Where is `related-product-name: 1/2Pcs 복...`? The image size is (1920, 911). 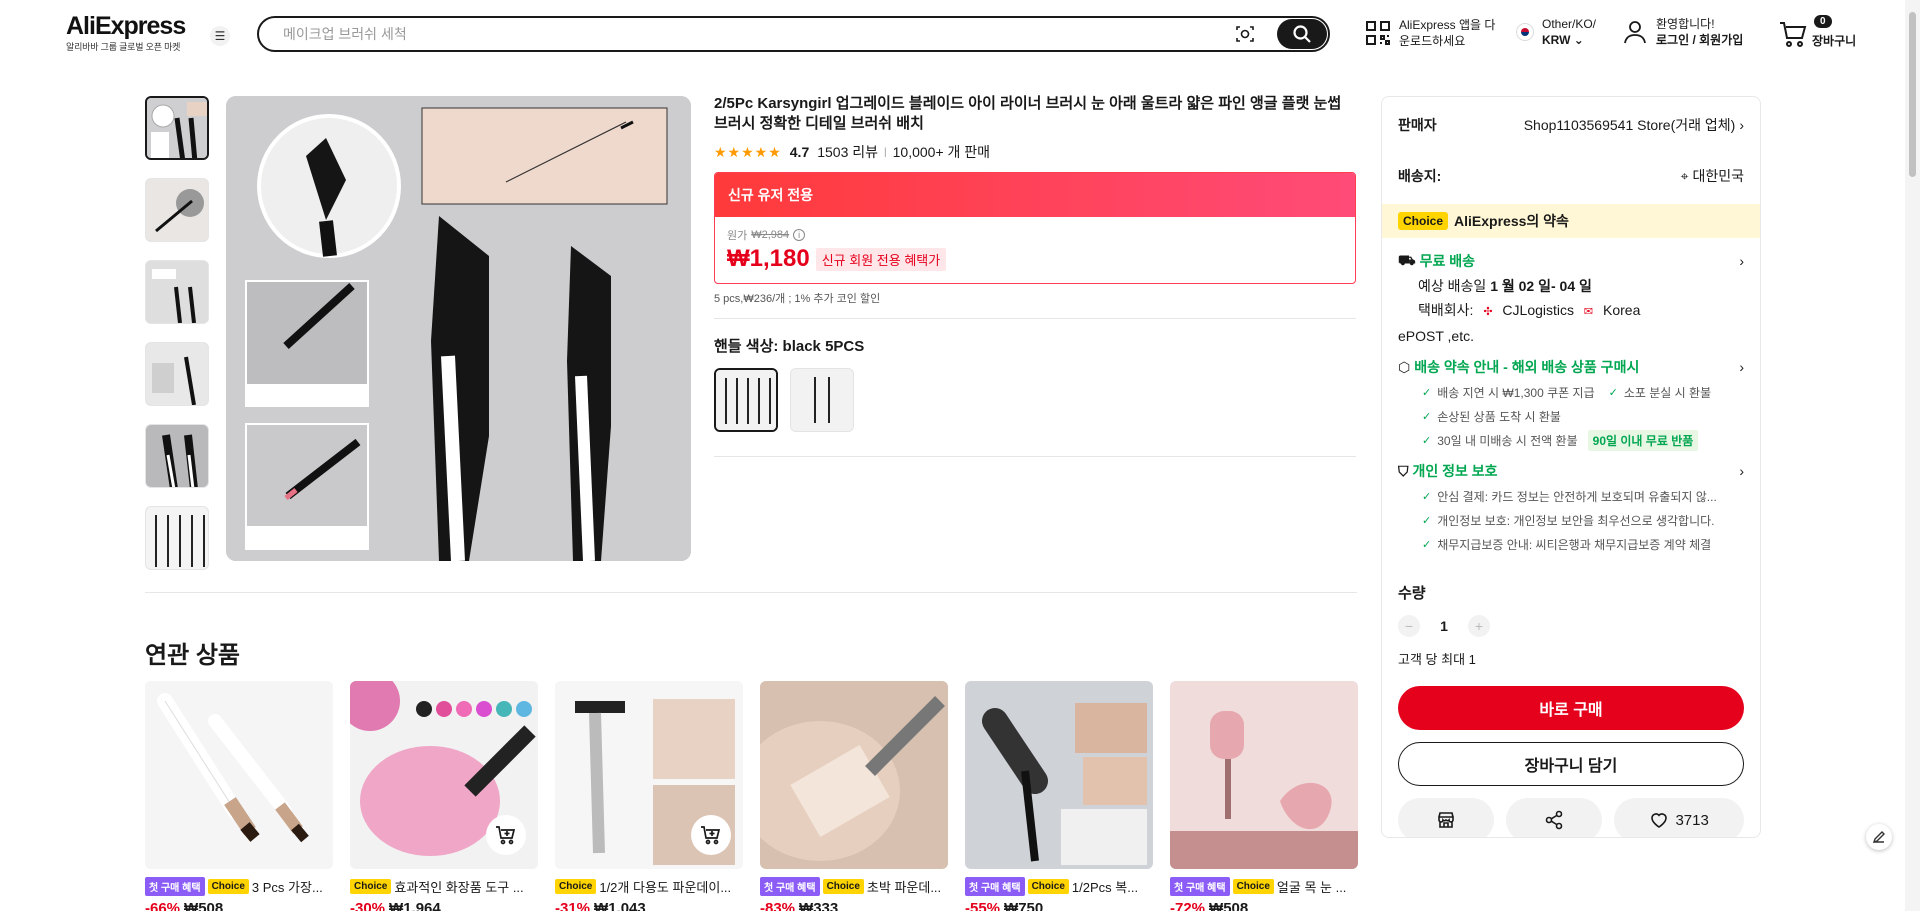
related-product-name: 1/2Pcs 복... is located at coordinates (1105, 887).